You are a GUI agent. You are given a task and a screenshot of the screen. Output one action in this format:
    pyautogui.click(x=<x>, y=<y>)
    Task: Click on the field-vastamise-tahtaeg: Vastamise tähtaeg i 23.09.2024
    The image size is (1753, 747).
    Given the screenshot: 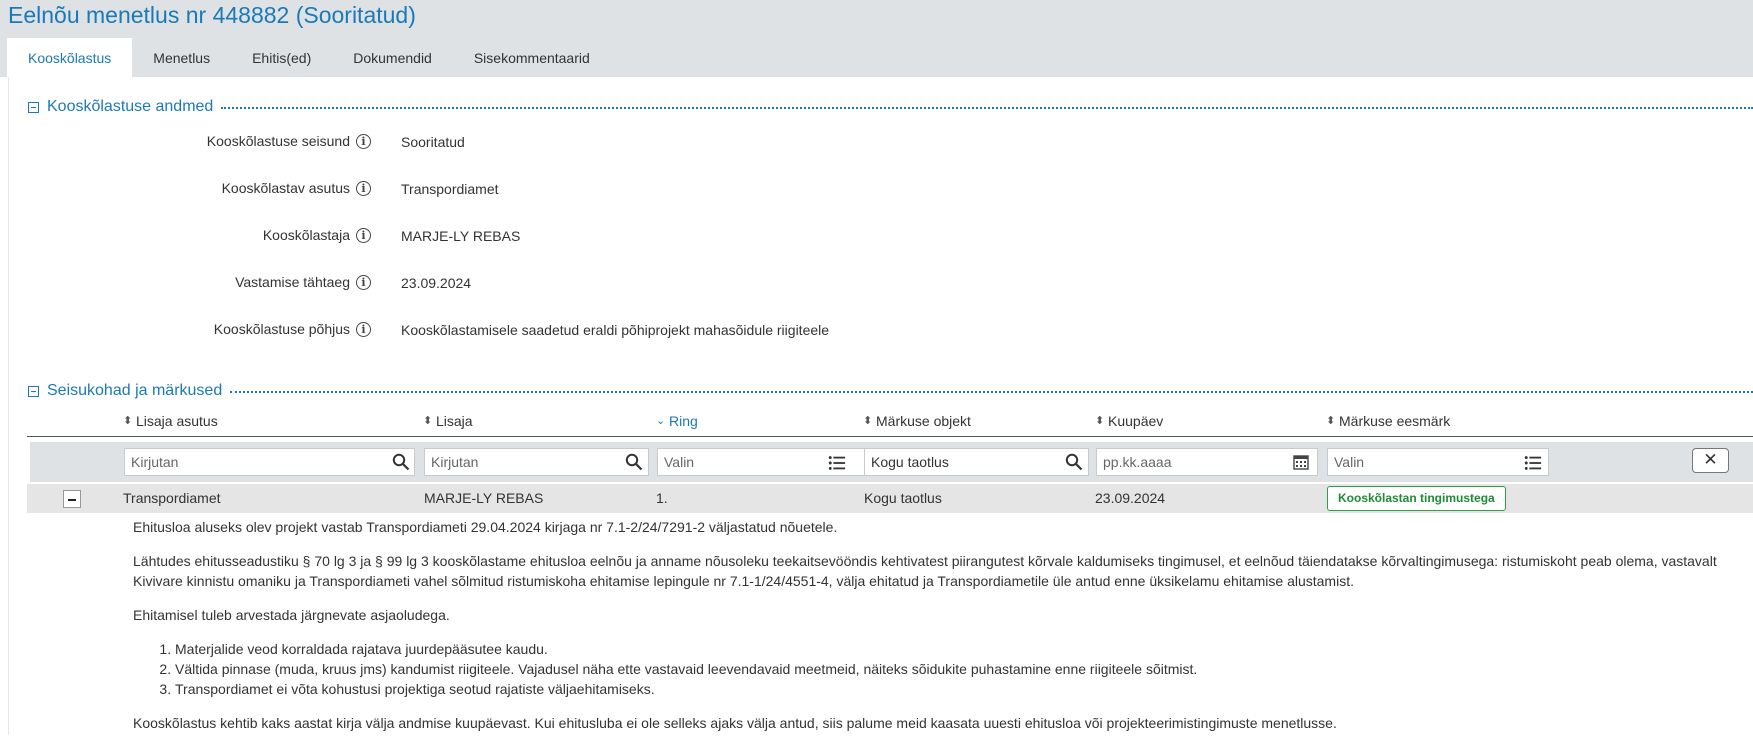 What is the action you would take?
    pyautogui.click(x=876, y=283)
    